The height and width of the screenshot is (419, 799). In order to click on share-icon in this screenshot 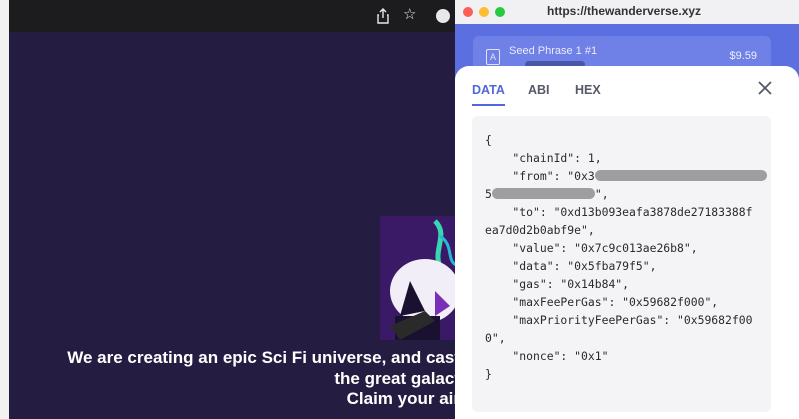, I will do `click(383, 18)`.